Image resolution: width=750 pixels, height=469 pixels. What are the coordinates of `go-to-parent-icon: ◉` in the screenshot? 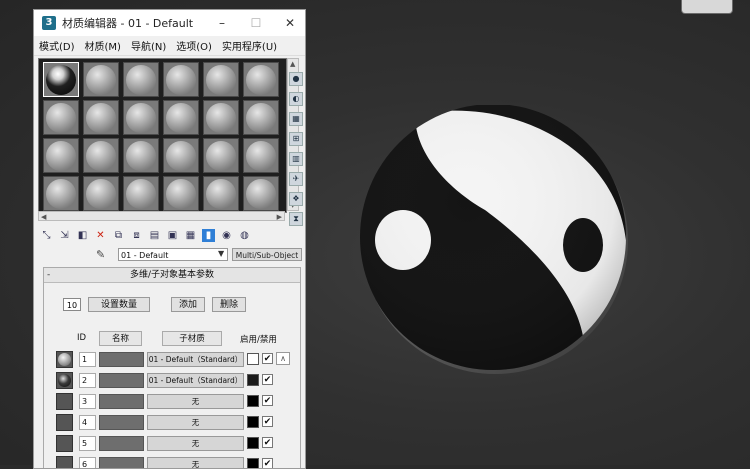 It's located at (226, 235).